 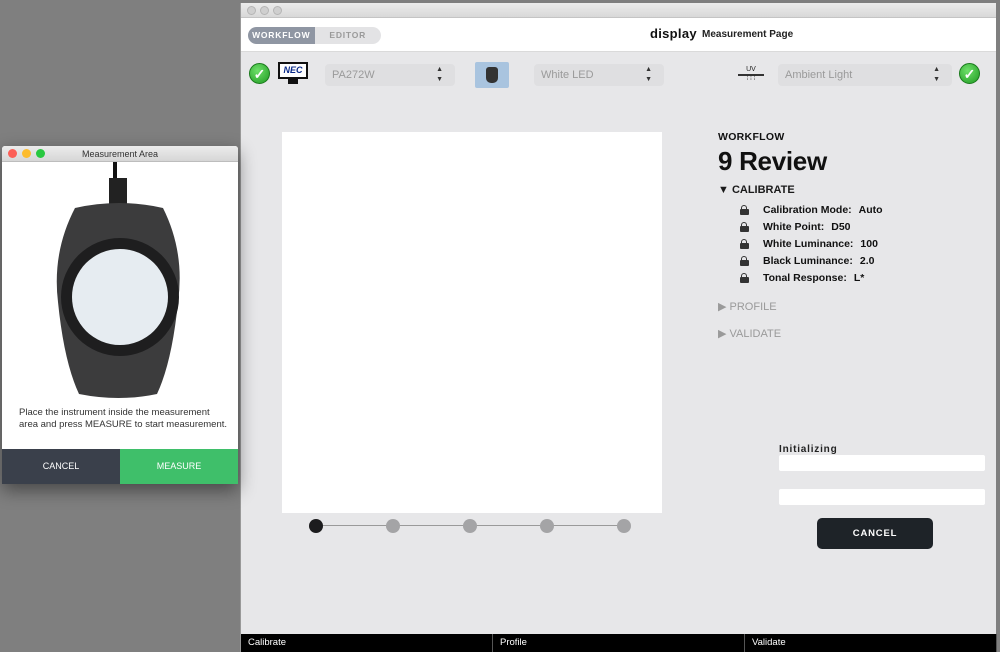 What do you see at coordinates (367, 643) in the screenshot?
I see `footer-calibrate: Calibrate` at bounding box center [367, 643].